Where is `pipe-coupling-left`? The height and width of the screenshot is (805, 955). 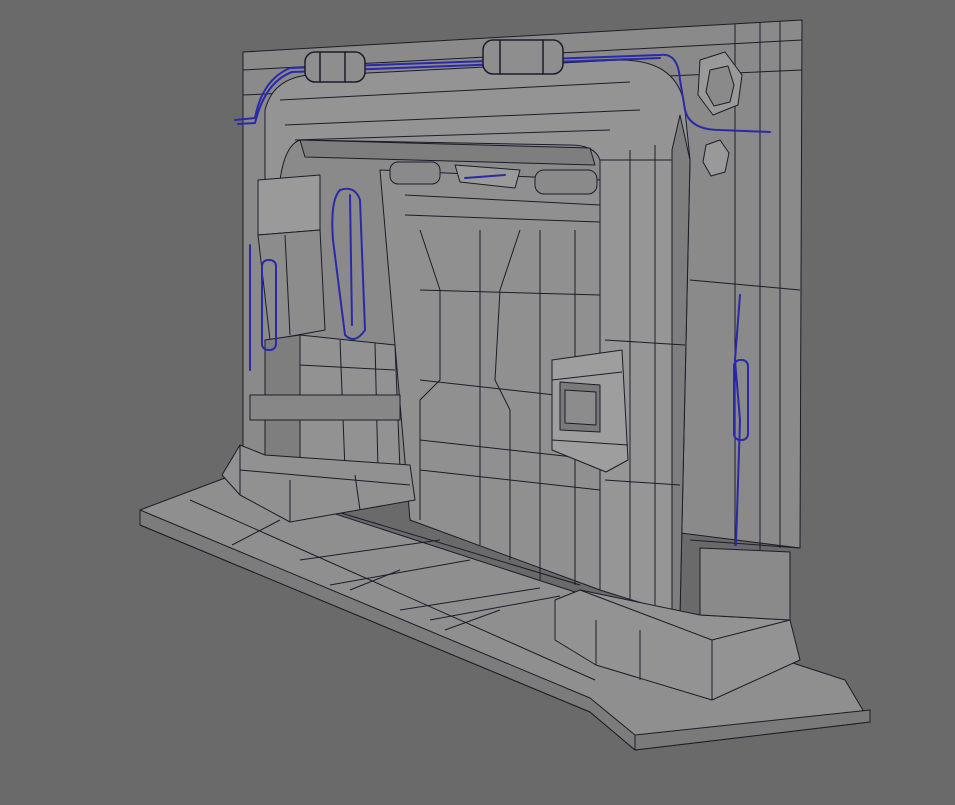
pipe-coupling-left is located at coordinates (335, 67).